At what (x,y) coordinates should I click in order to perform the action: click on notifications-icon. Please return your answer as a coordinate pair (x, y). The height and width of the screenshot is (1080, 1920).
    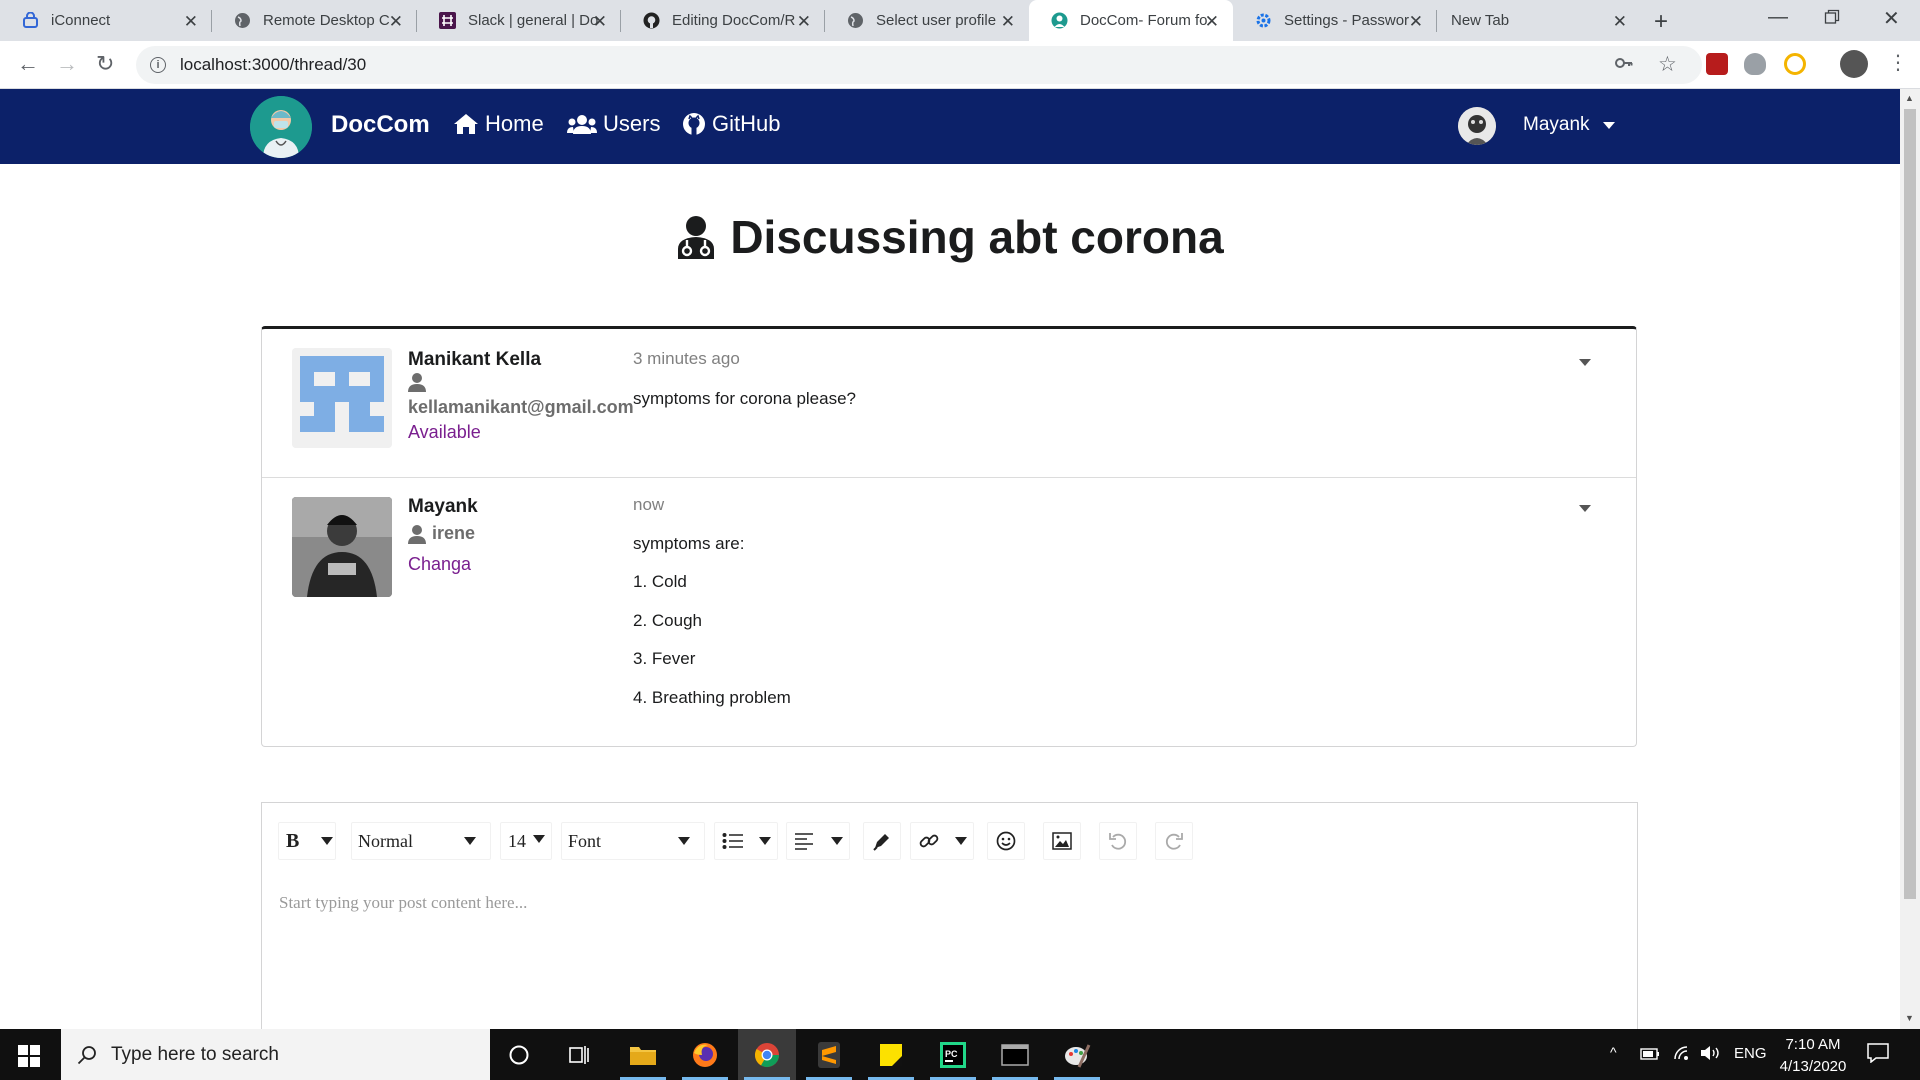
    Looking at the image, I should click on (1878, 1055).